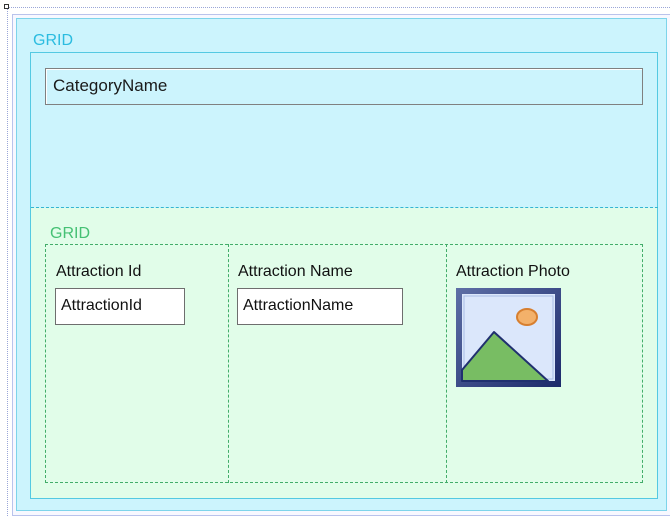 The height and width of the screenshot is (516, 670). Describe the element at coordinates (508, 337) in the screenshot. I see `image-placeholder-icon` at that location.